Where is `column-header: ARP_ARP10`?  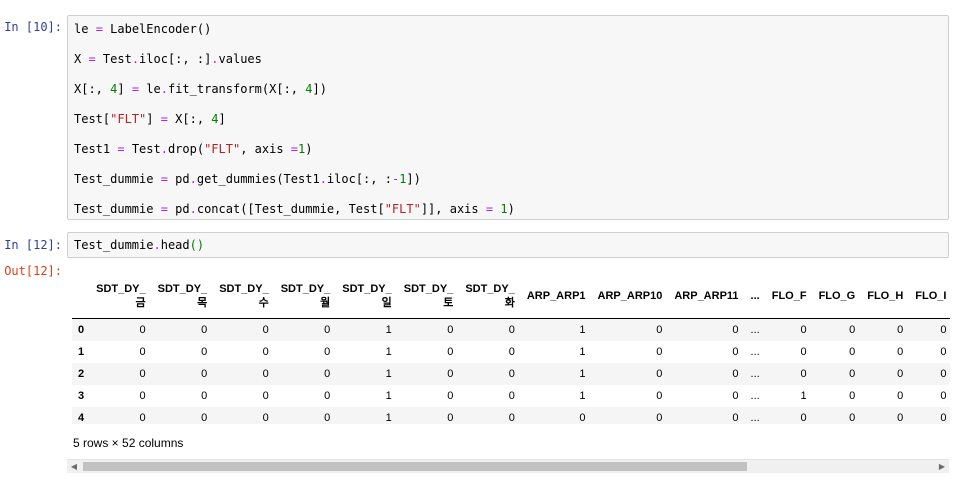 column-header: ARP_ARP10 is located at coordinates (630, 296).